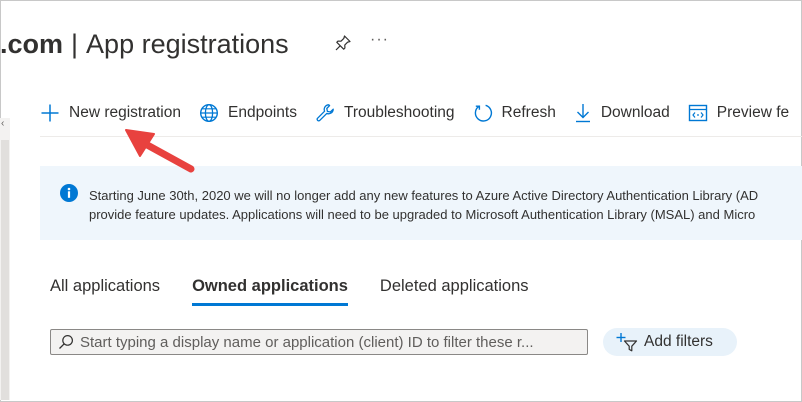  Describe the element at coordinates (187, 43) in the screenshot. I see `page-title-text: App registrations` at that location.